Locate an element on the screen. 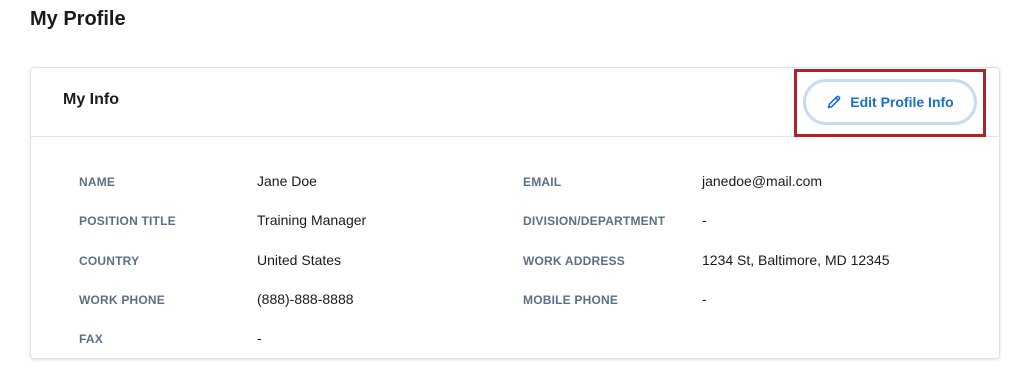 This screenshot has width=1024, height=379. division-department-value: - is located at coordinates (704, 220).